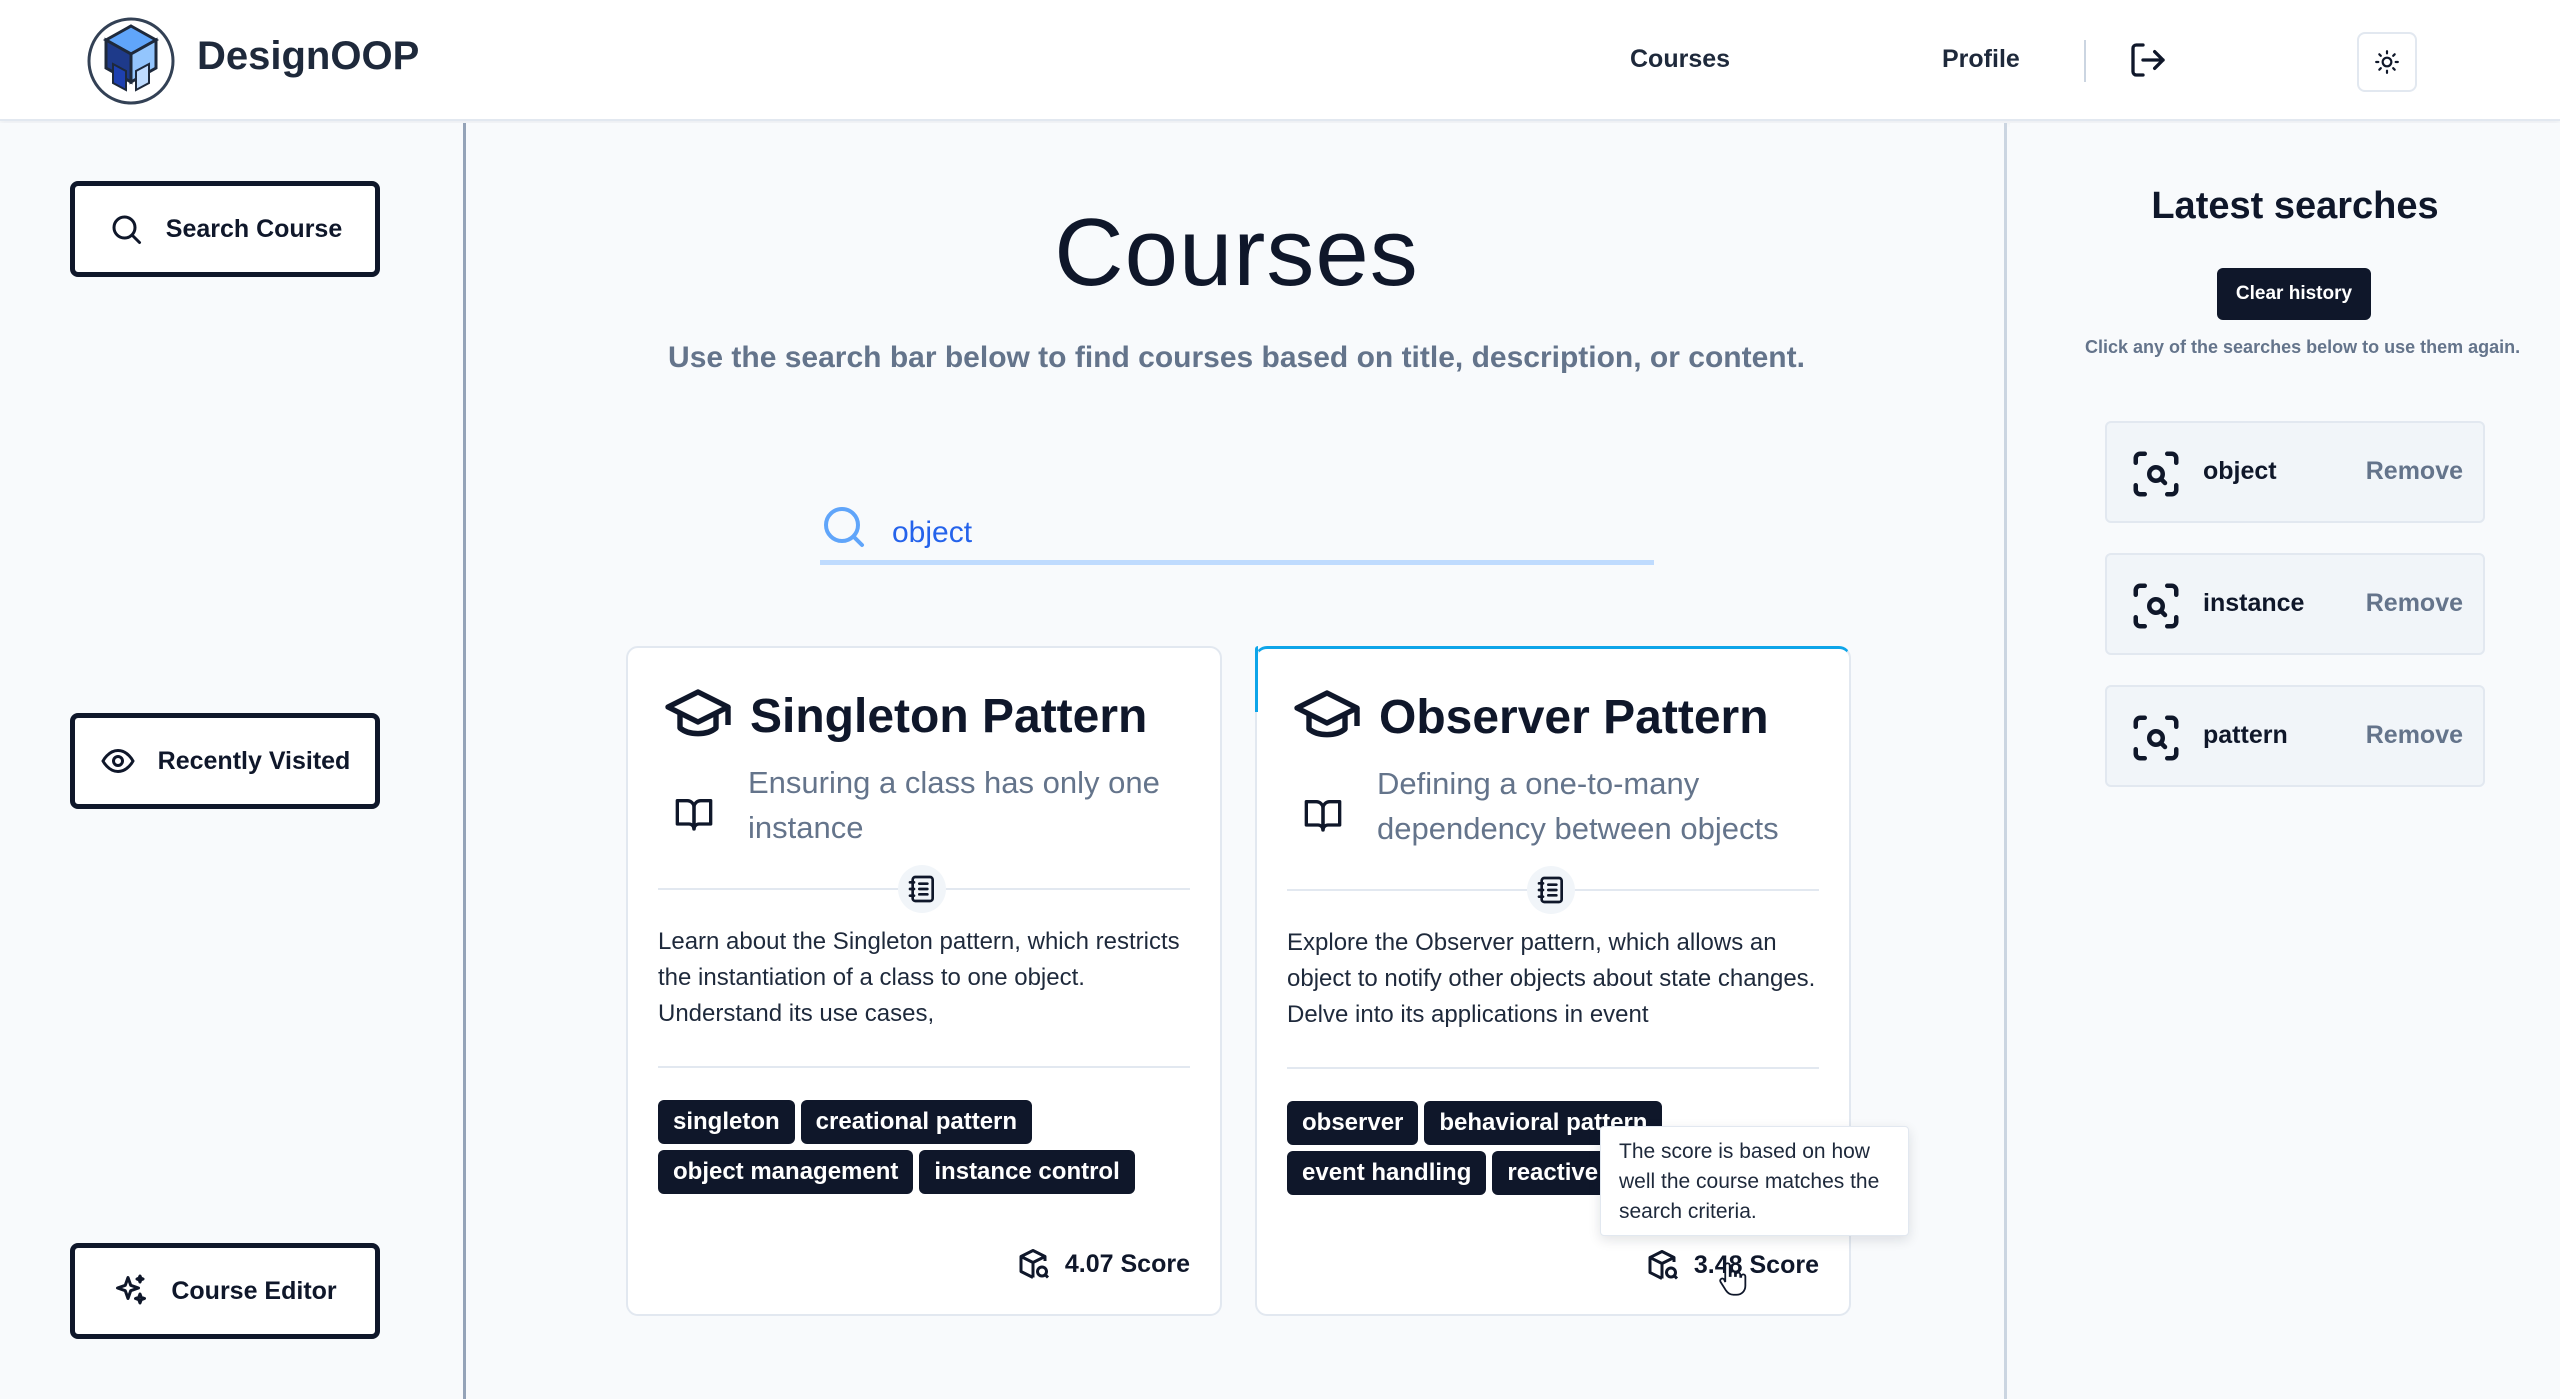  What do you see at coordinates (1756, 1264) in the screenshot?
I see `score-value: 3.48 Score` at bounding box center [1756, 1264].